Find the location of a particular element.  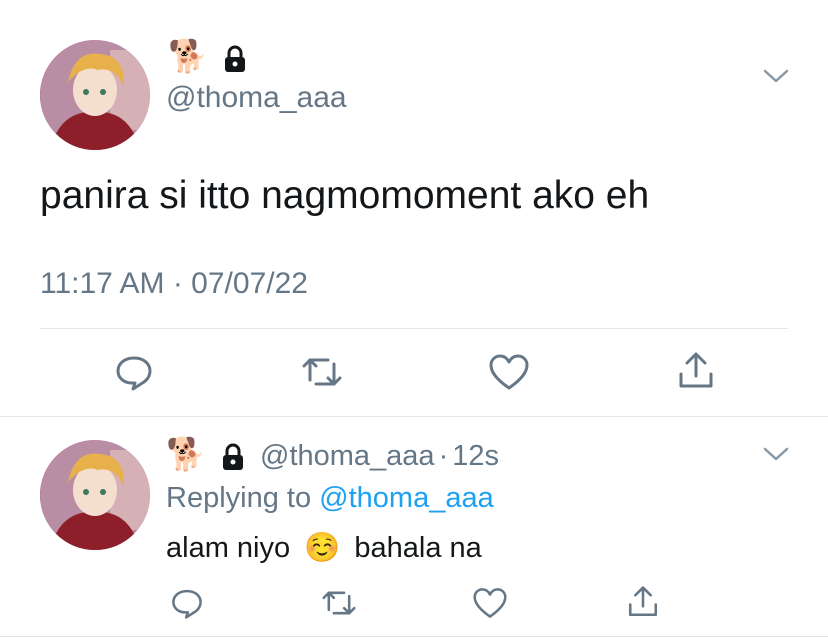

reply-time: 12s is located at coordinates (475, 456).